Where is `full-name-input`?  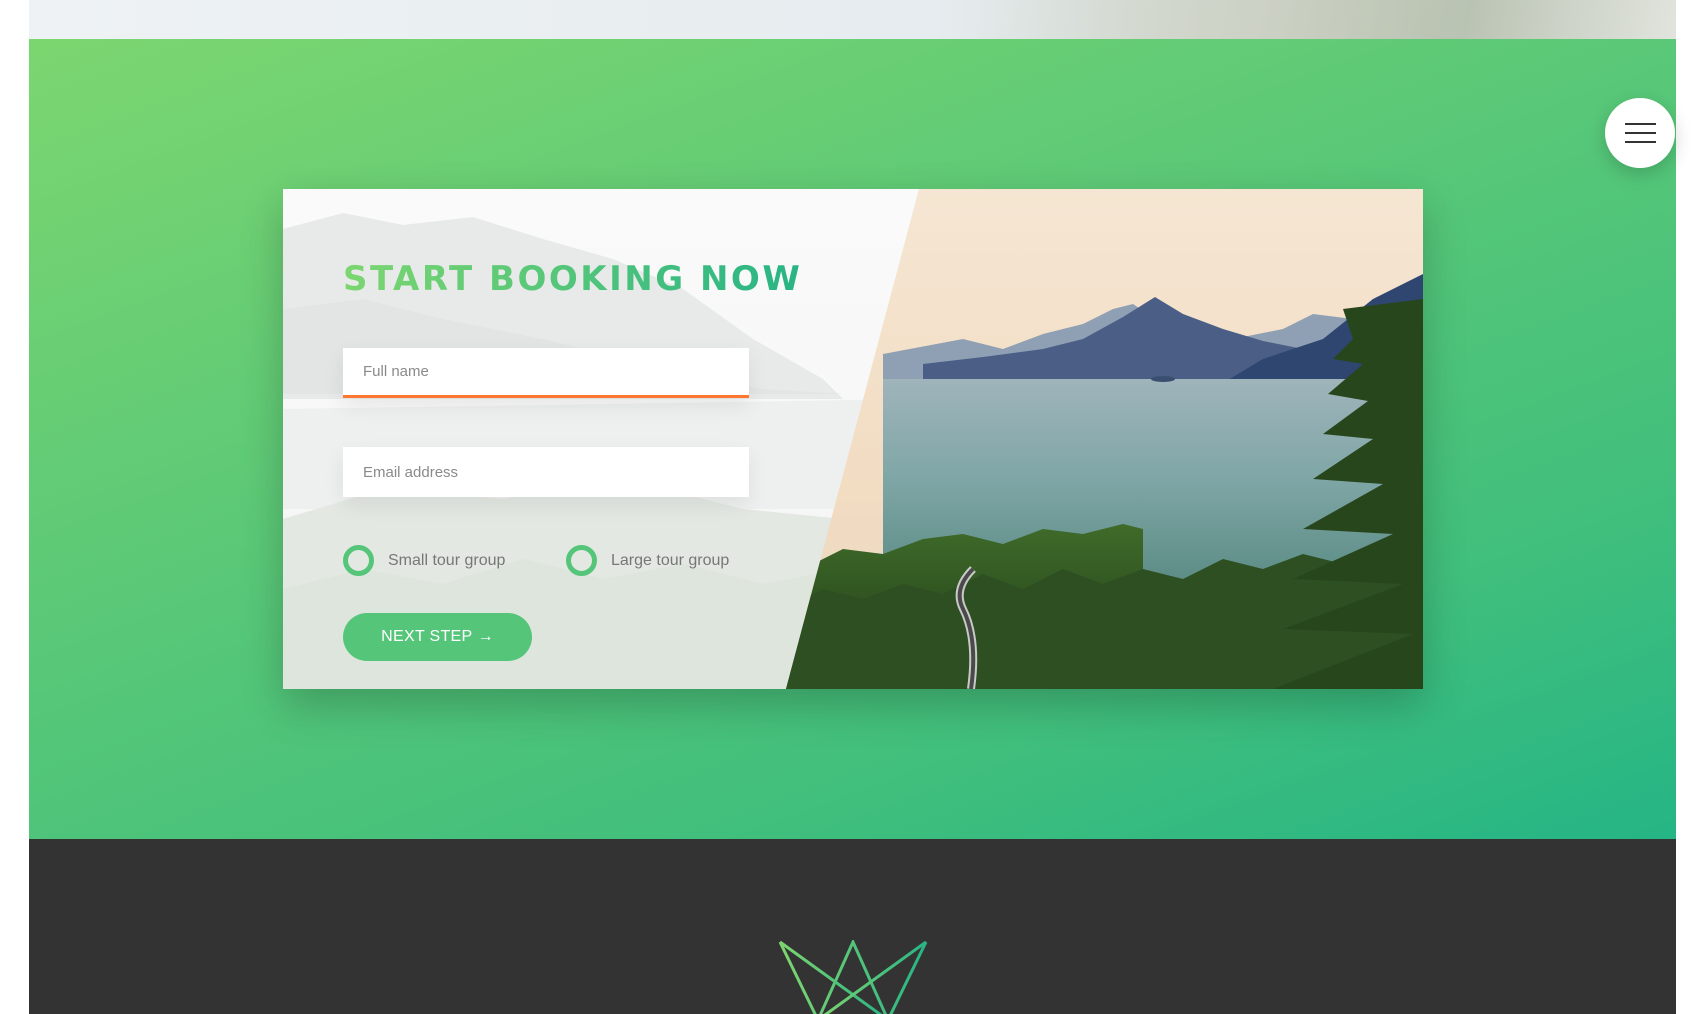 full-name-input is located at coordinates (546, 373).